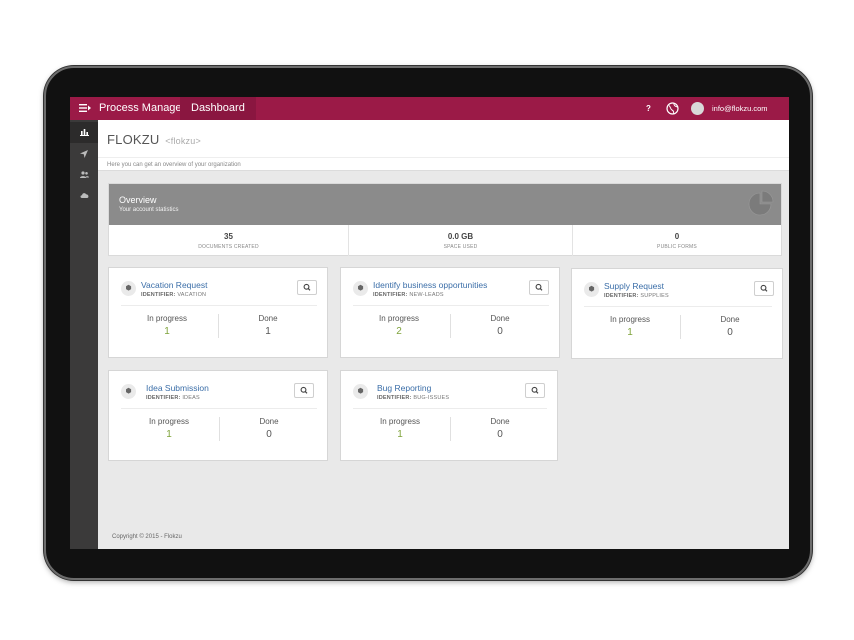 Image resolution: width=854 pixels, height=640 pixels. Describe the element at coordinates (192, 295) in the screenshot. I see `identifier-value: VACATION` at that location.